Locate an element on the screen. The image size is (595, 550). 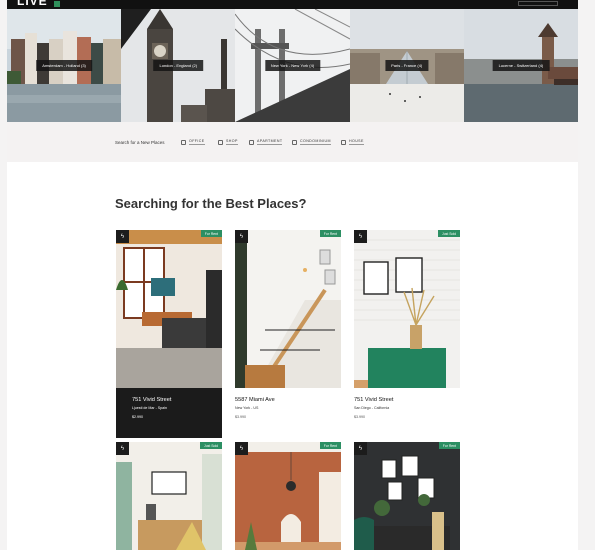
city-tile-london: London - England (2) is located at coordinates (178, 65).